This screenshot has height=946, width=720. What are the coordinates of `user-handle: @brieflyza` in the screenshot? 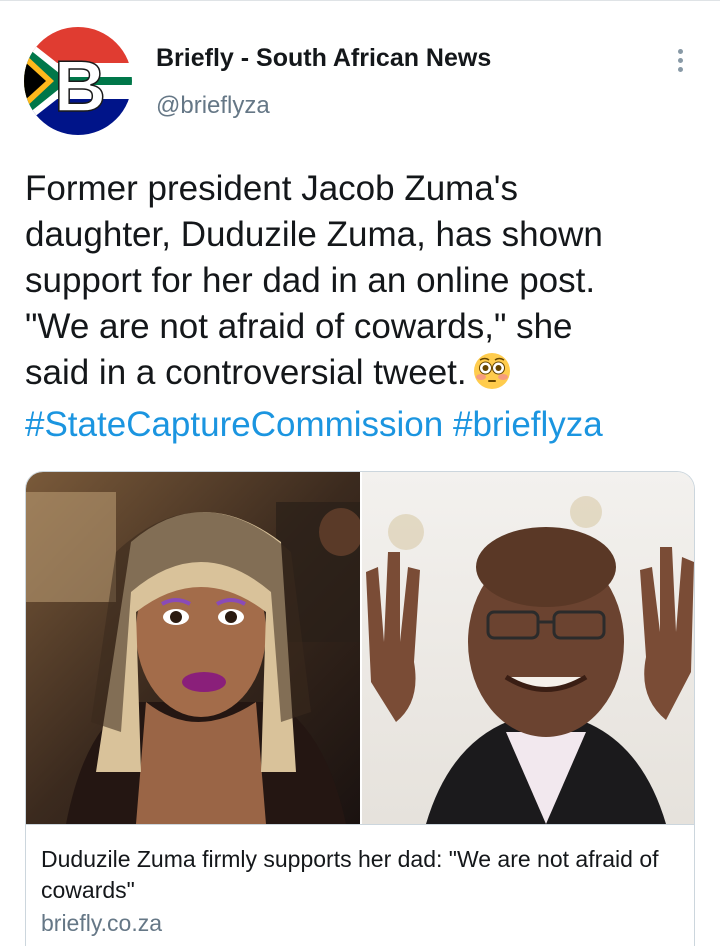 It's located at (213, 106).